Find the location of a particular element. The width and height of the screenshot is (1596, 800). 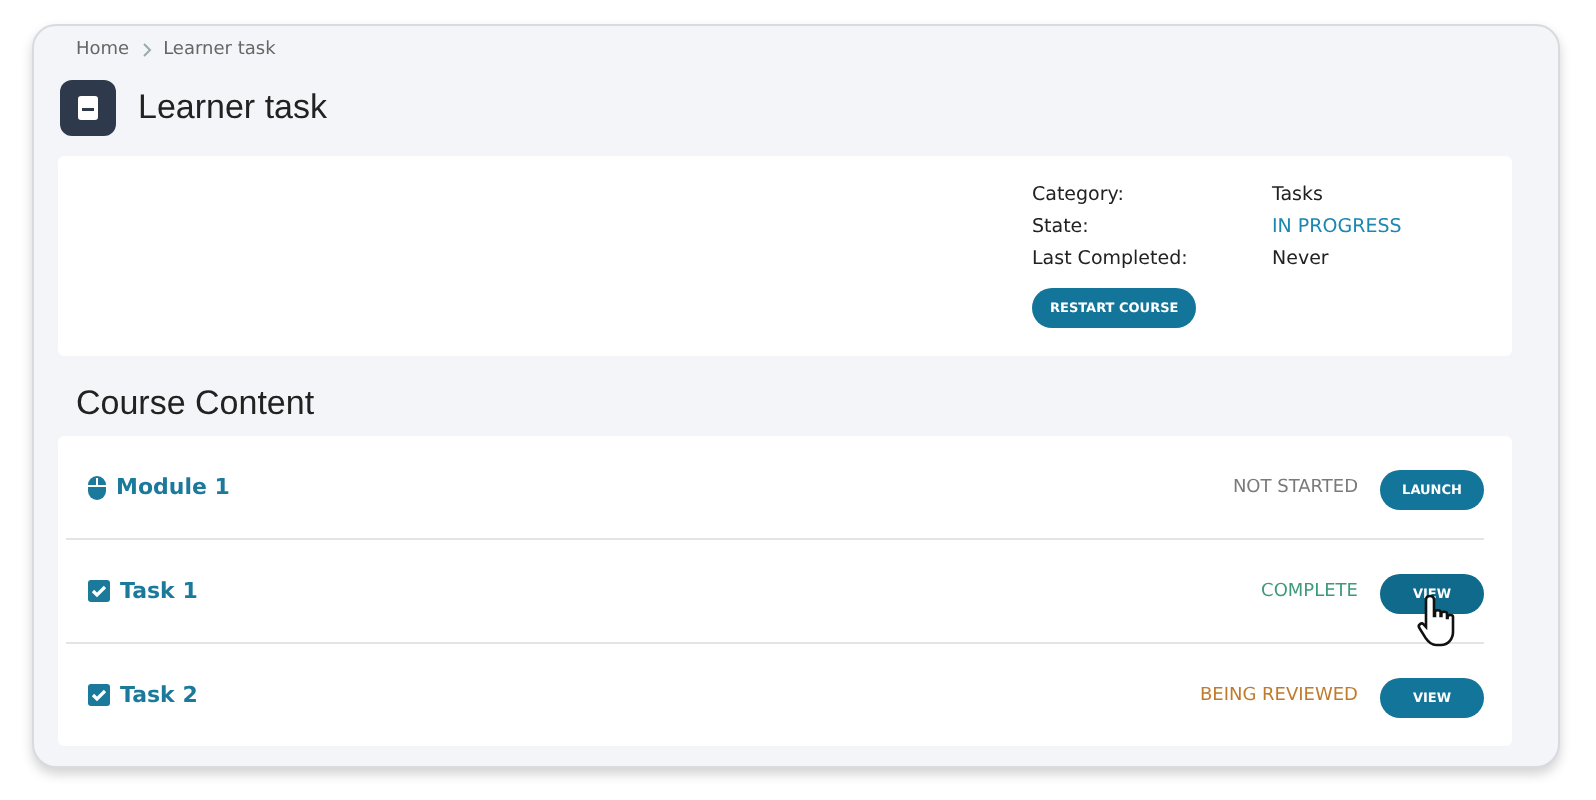

item-status: NOT STARTED is located at coordinates (1295, 487).